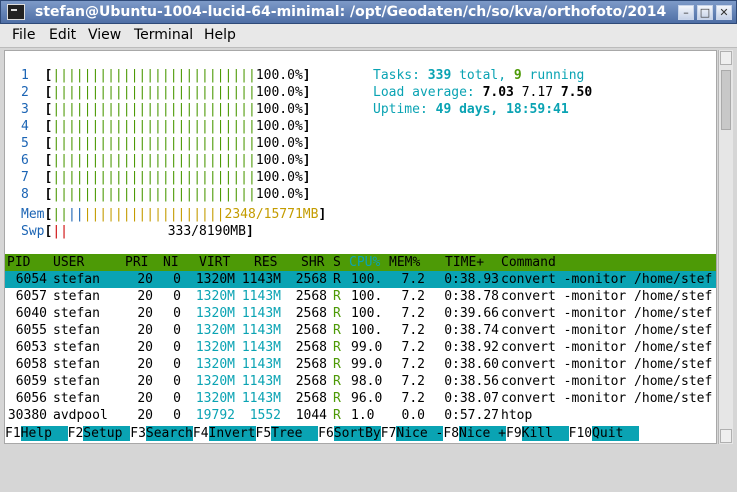  What do you see at coordinates (726, 58) in the screenshot?
I see `scroll-up-button` at bounding box center [726, 58].